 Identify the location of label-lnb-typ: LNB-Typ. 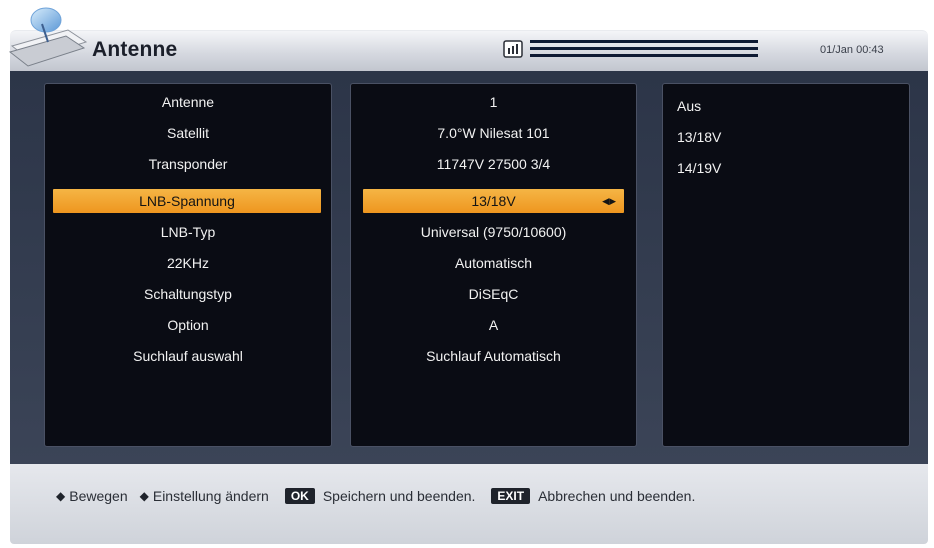
(188, 232).